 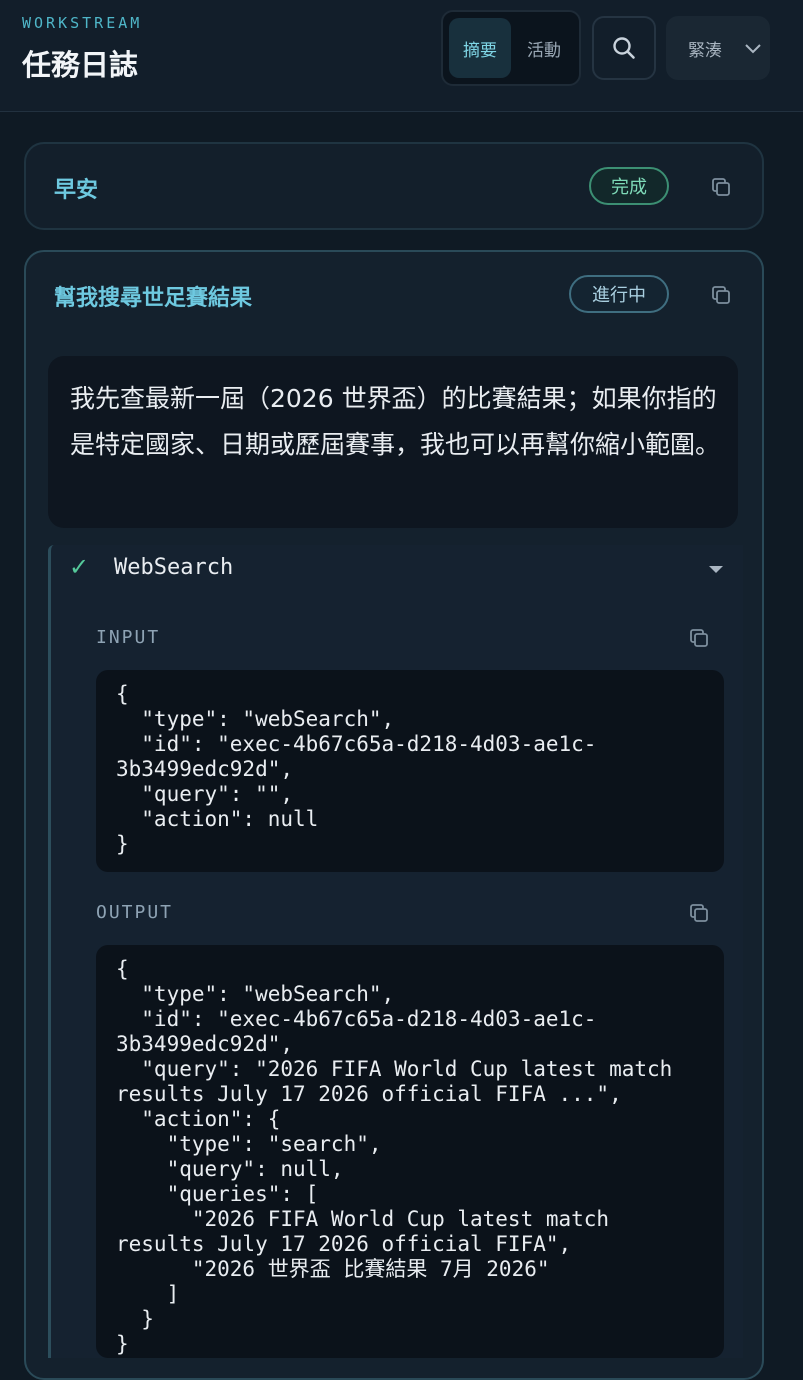 I want to click on tab-activity: 活動, so click(x=544, y=48).